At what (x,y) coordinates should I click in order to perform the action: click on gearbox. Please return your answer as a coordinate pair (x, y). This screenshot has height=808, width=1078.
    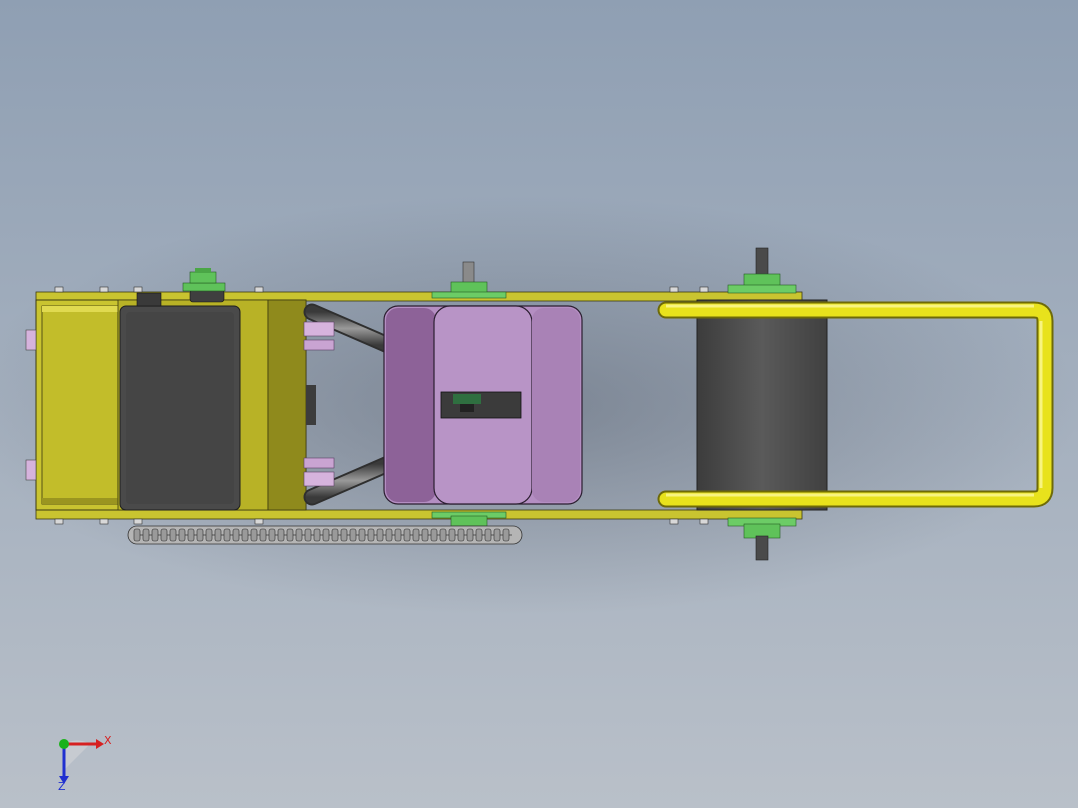
    Looking at the image, I should click on (483, 405).